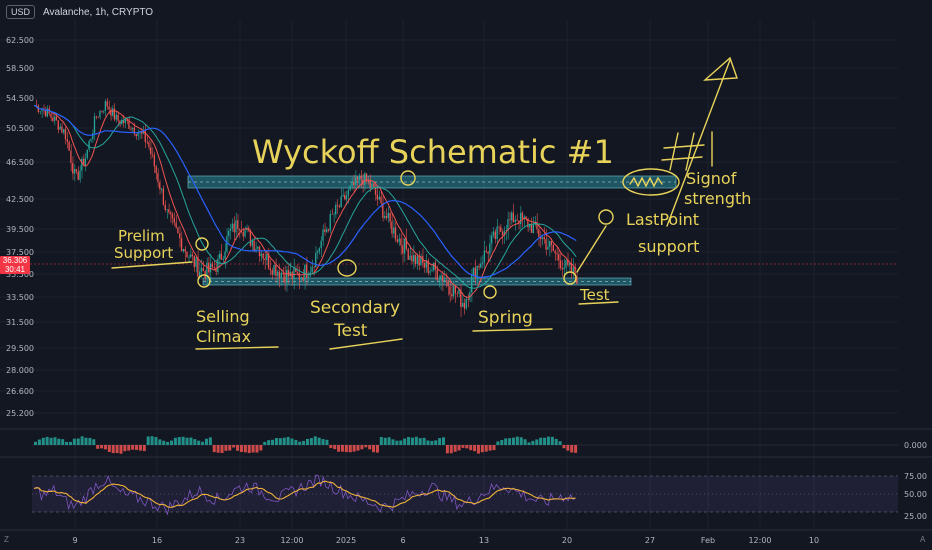 Image resolution: width=932 pixels, height=550 pixels. Describe the element at coordinates (915, 445) in the screenshot. I see `momentum-axis-label: 0.000` at that location.